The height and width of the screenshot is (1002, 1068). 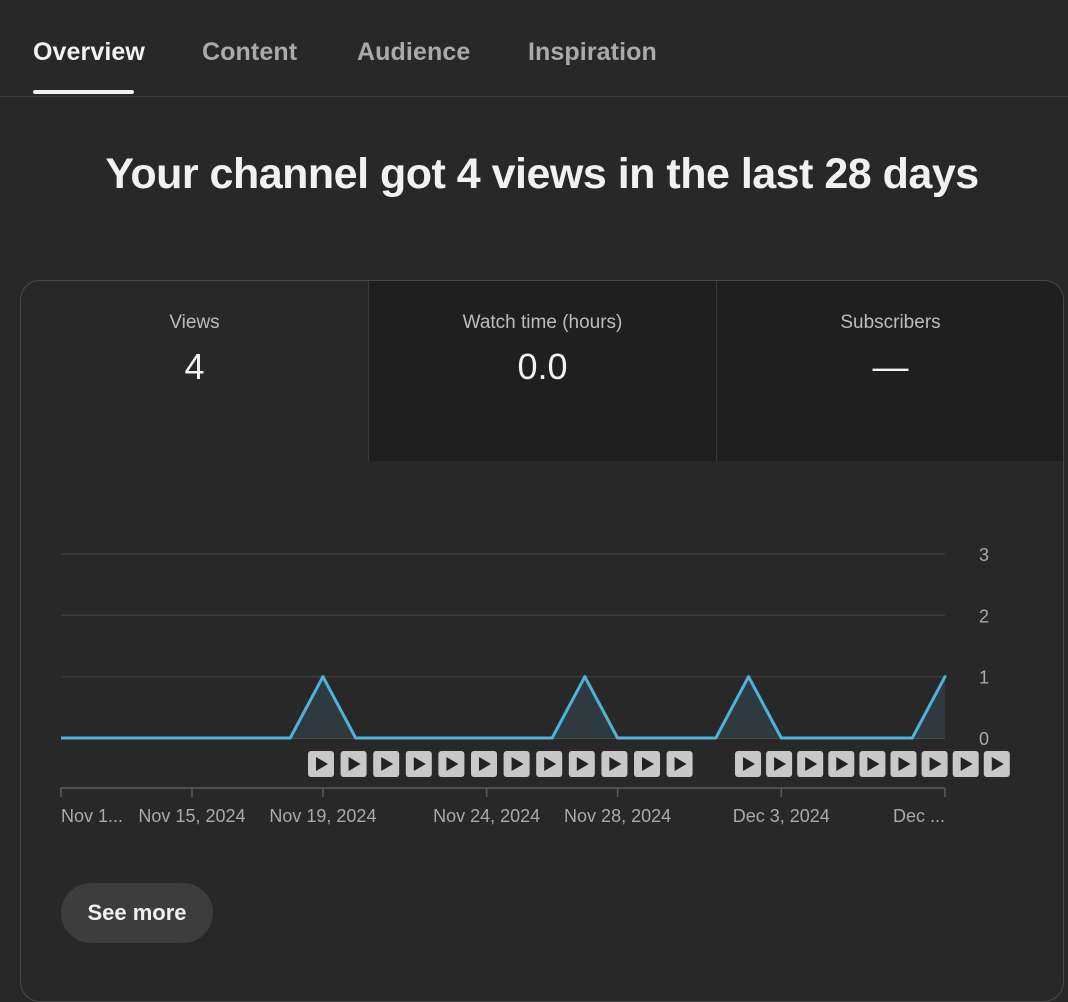 What do you see at coordinates (617, 816) in the screenshot?
I see `x-tick-label: Nov 28, 2024` at bounding box center [617, 816].